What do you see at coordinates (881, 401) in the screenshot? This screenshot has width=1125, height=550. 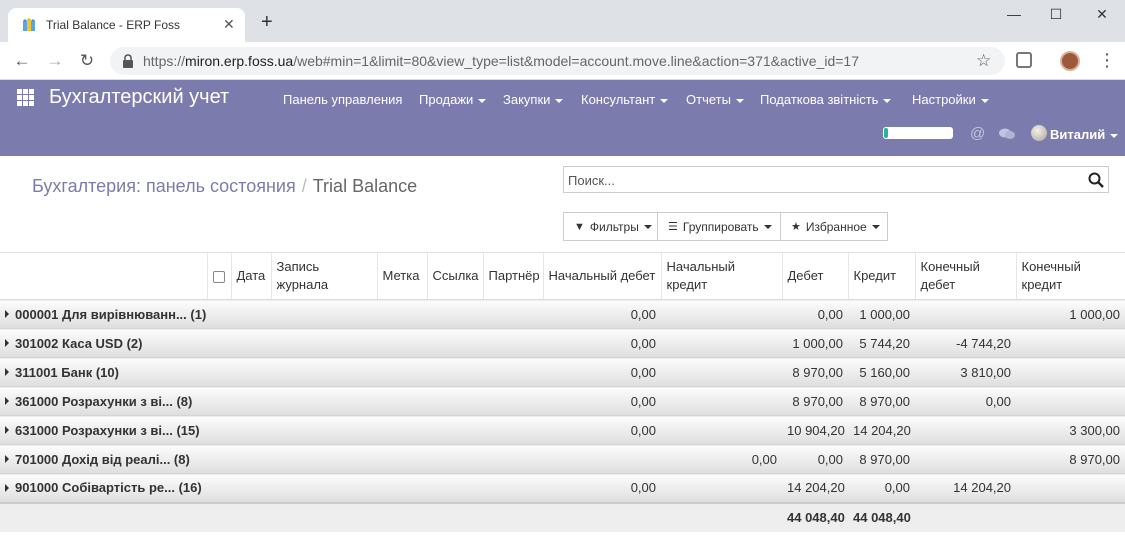 I see `group-credit: 8 970,00` at bounding box center [881, 401].